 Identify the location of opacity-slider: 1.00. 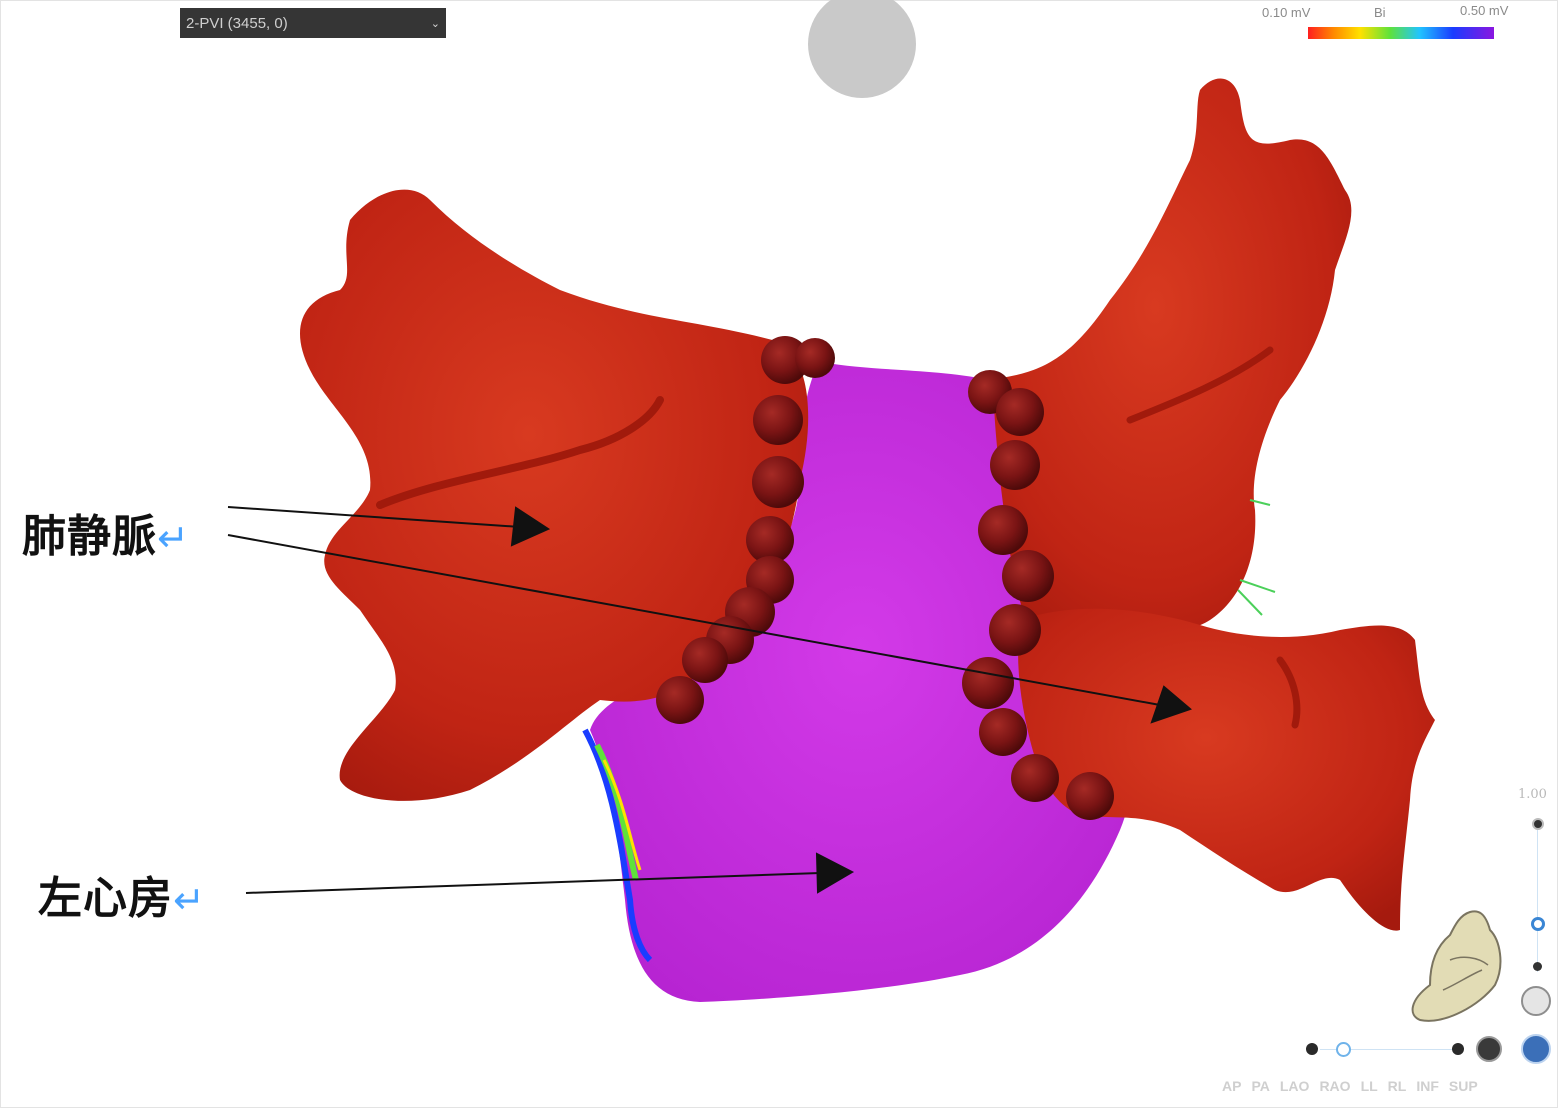
(1538, 887).